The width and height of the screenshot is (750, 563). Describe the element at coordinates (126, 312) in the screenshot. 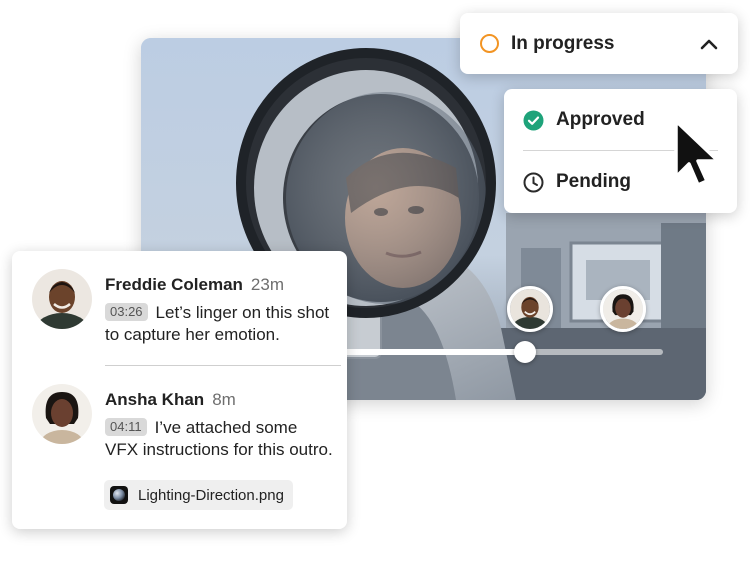

I see `video-timestamp-badge: 03:26` at that location.